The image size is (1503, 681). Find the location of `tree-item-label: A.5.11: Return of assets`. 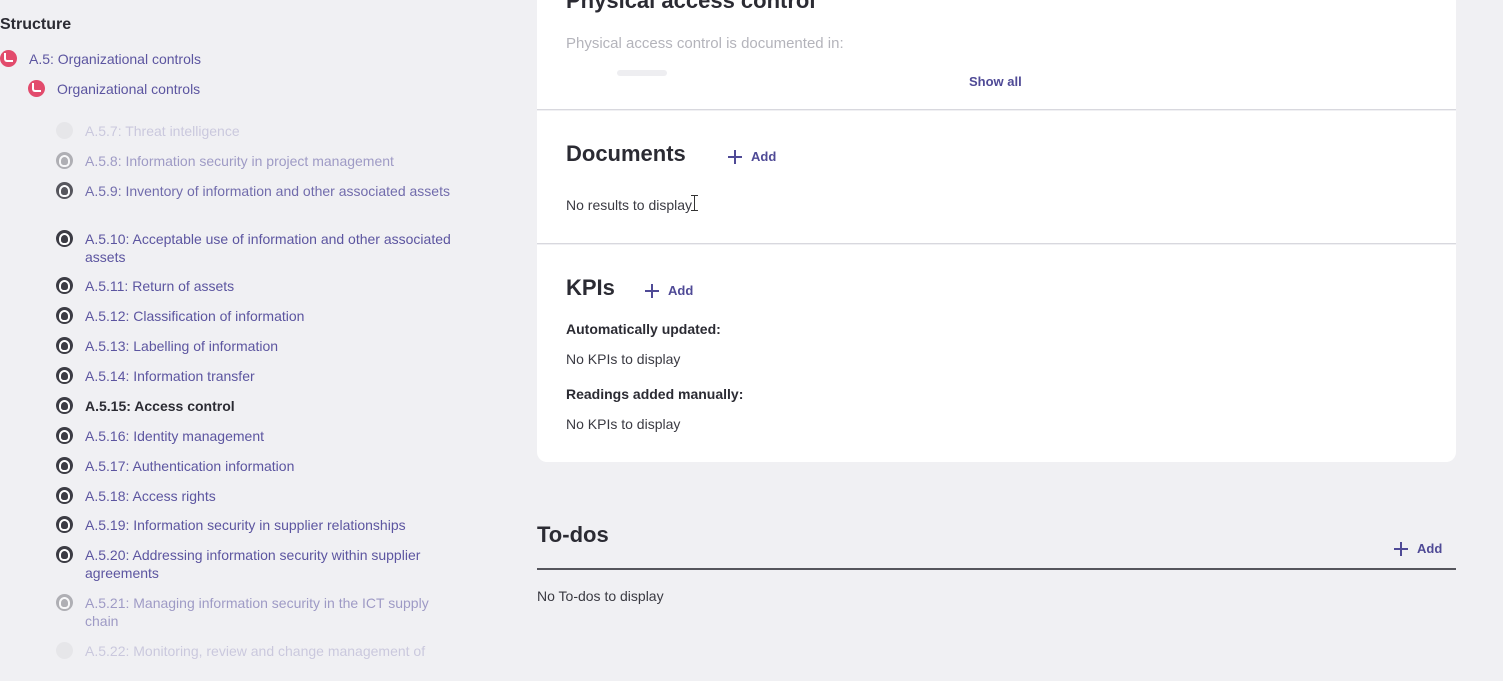

tree-item-label: A.5.11: Return of assets is located at coordinates (160, 286).